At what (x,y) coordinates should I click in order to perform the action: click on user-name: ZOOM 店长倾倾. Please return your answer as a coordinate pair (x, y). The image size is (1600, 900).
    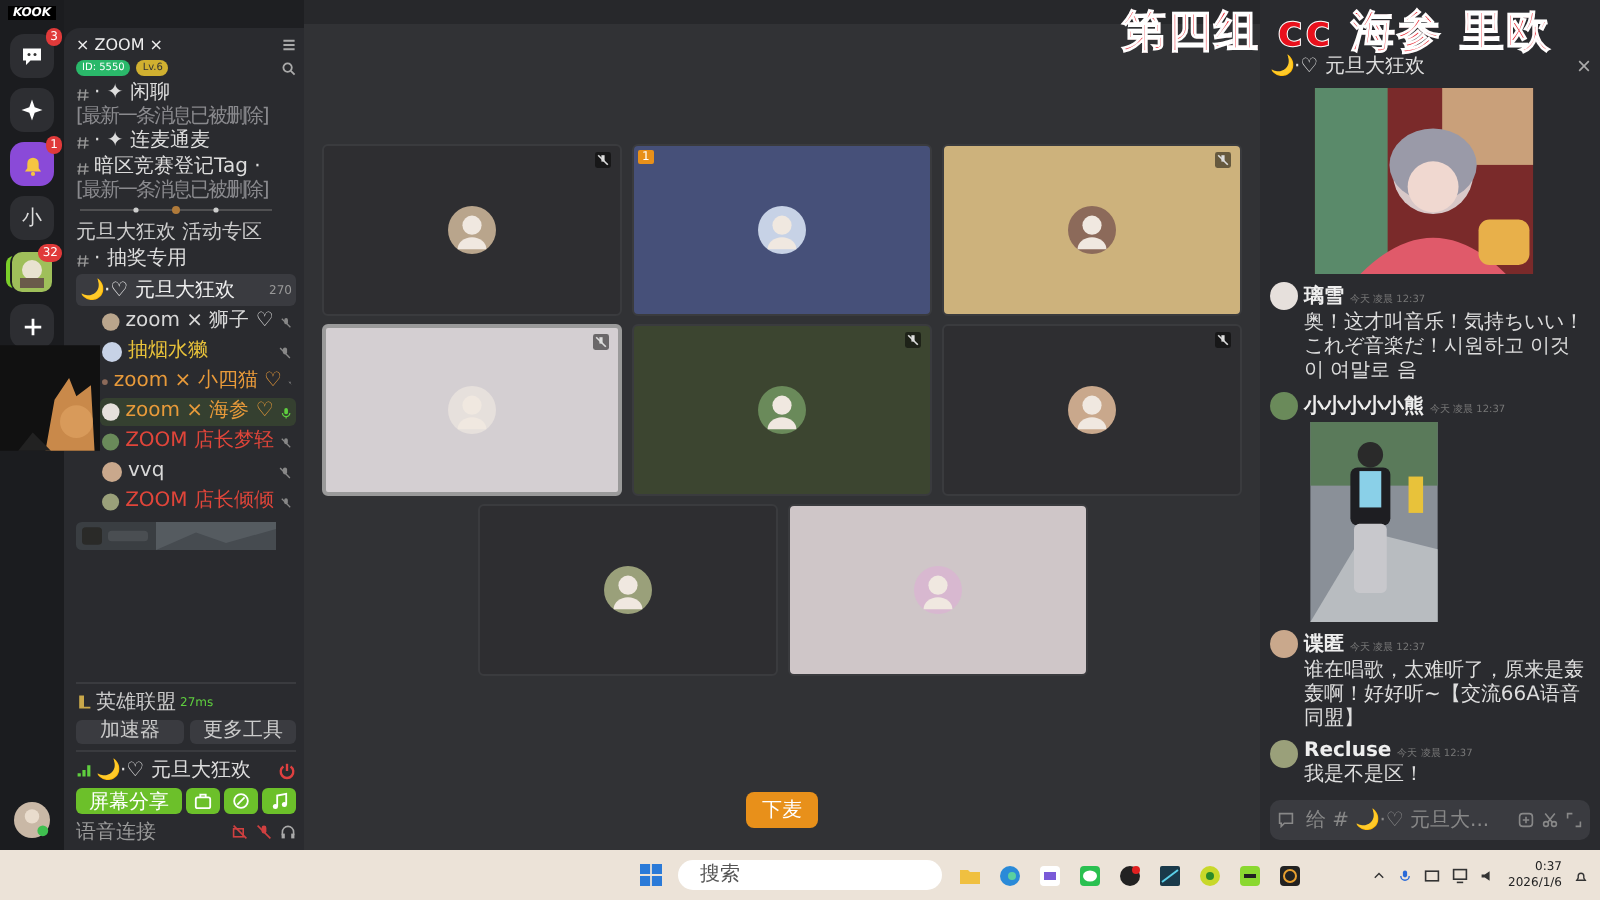
    Looking at the image, I should click on (199, 502).